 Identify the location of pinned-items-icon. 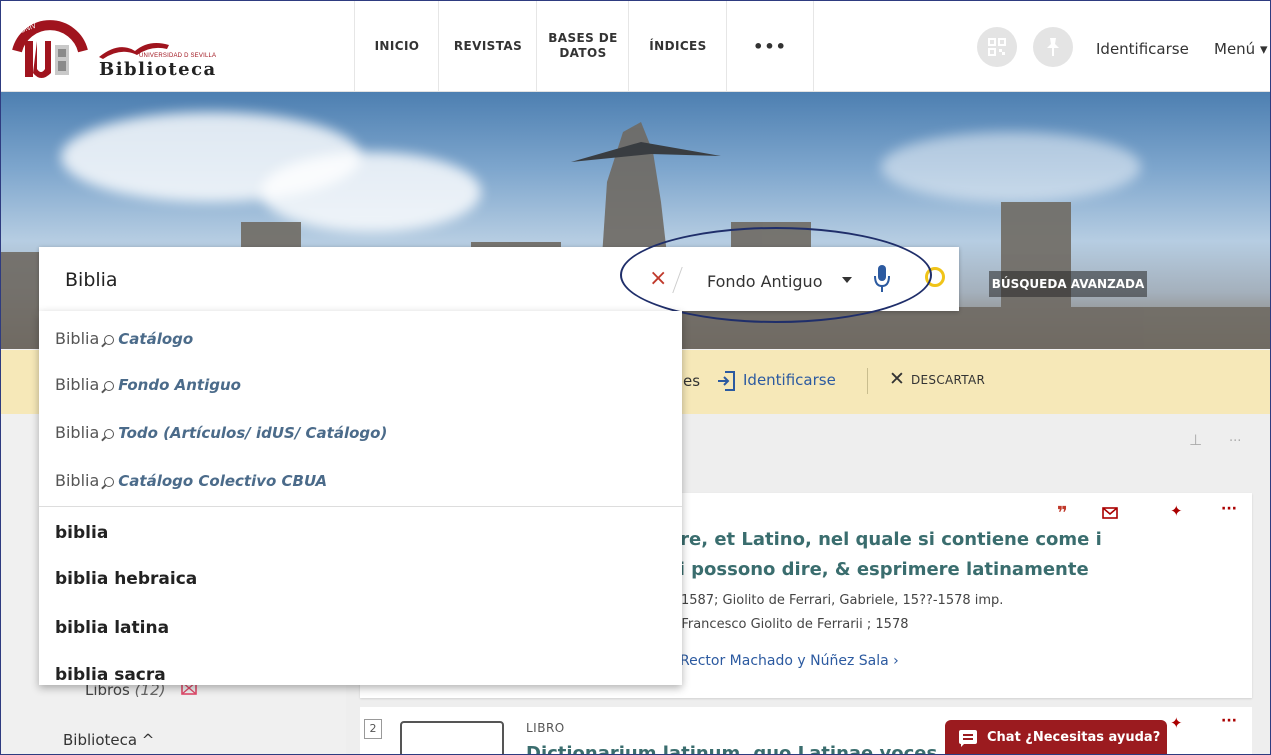
(1053, 47).